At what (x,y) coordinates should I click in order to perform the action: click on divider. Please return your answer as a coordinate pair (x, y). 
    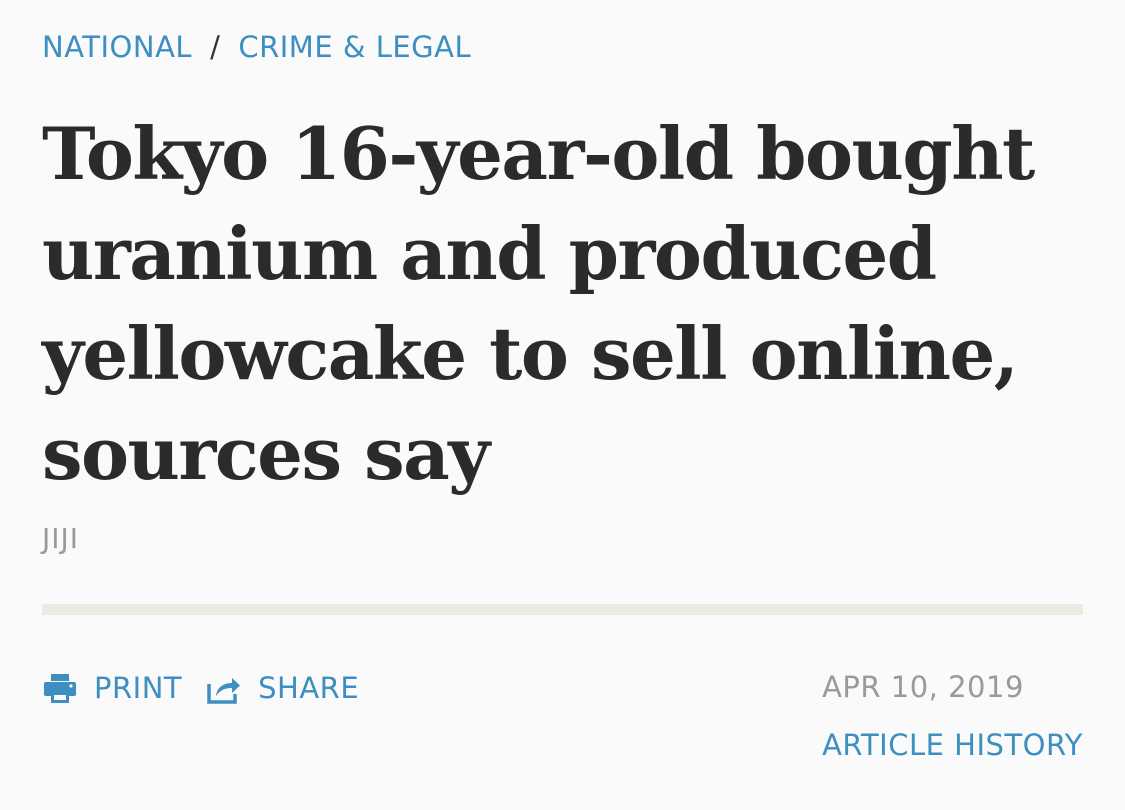
    Looking at the image, I should click on (562, 609).